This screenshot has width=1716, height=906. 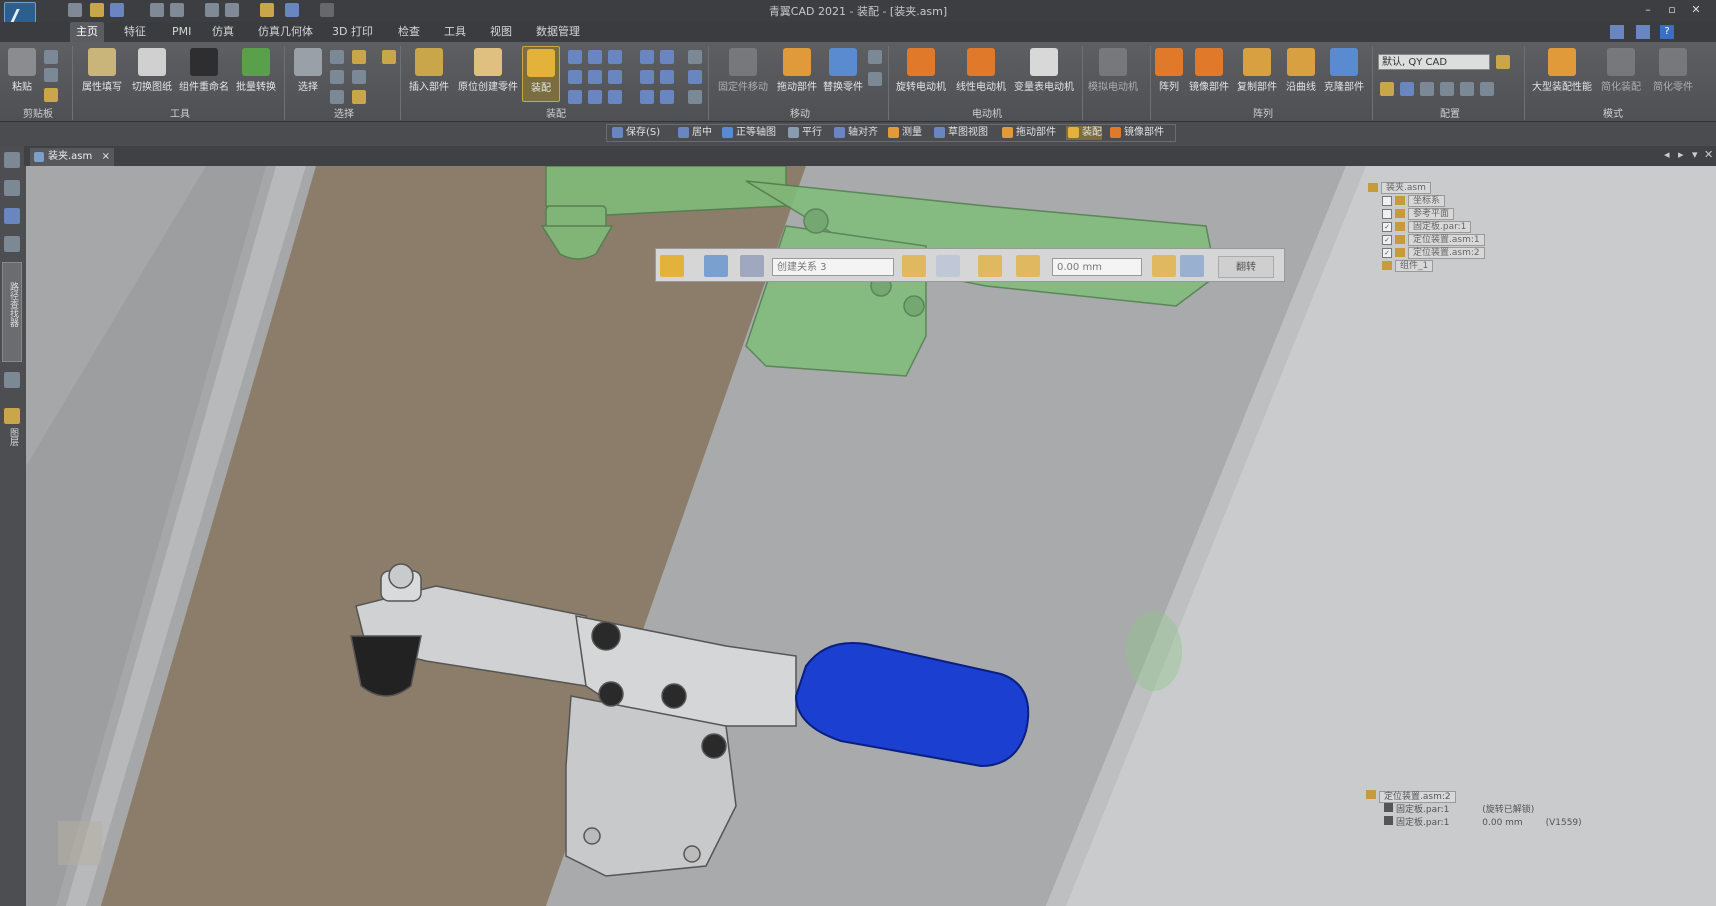 What do you see at coordinates (1044, 74) in the screenshot?
I see `var-motor-button: 变量表电动机` at bounding box center [1044, 74].